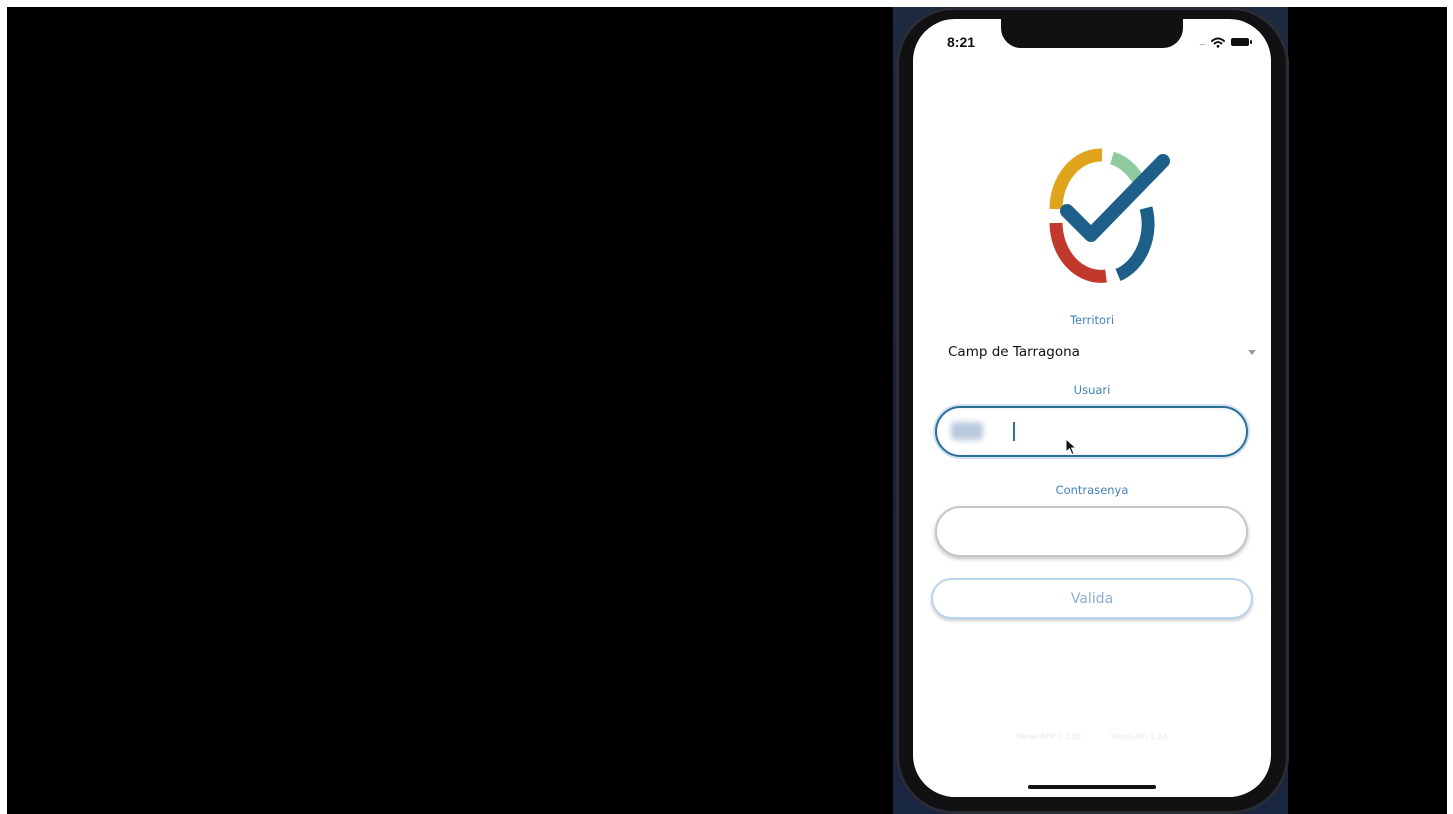 Image resolution: width=1453 pixels, height=814 pixels. I want to click on user-input, so click(1091, 431).